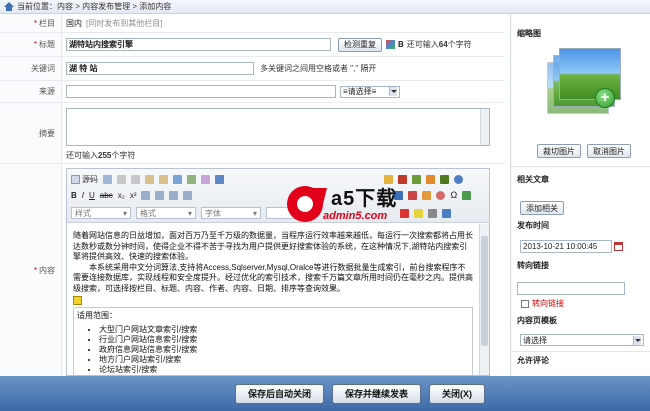  Describe the element at coordinates (453, 195) in the screenshot. I see `special-char-icon: Ω` at that location.